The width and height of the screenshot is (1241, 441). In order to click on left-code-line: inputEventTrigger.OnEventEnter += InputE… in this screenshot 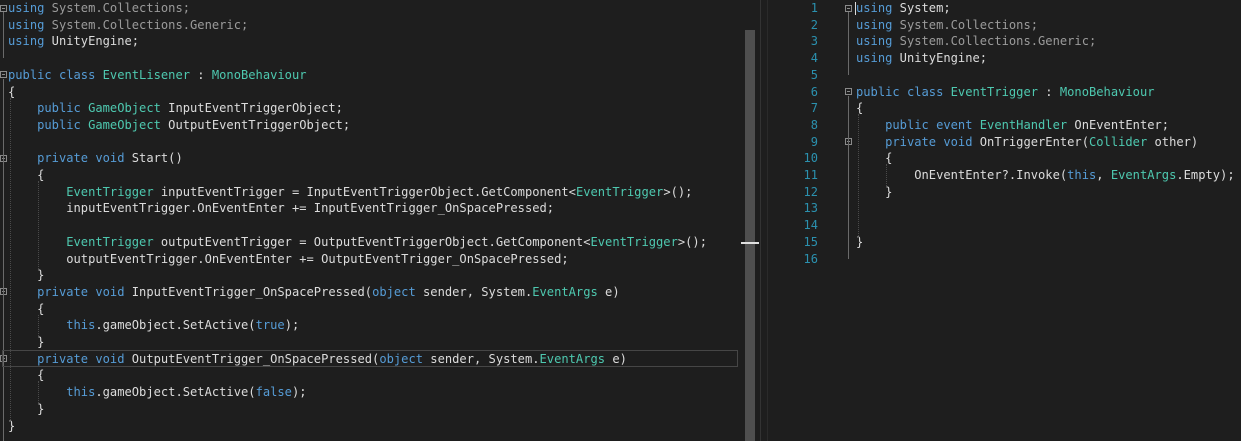, I will do `click(369, 208)`.